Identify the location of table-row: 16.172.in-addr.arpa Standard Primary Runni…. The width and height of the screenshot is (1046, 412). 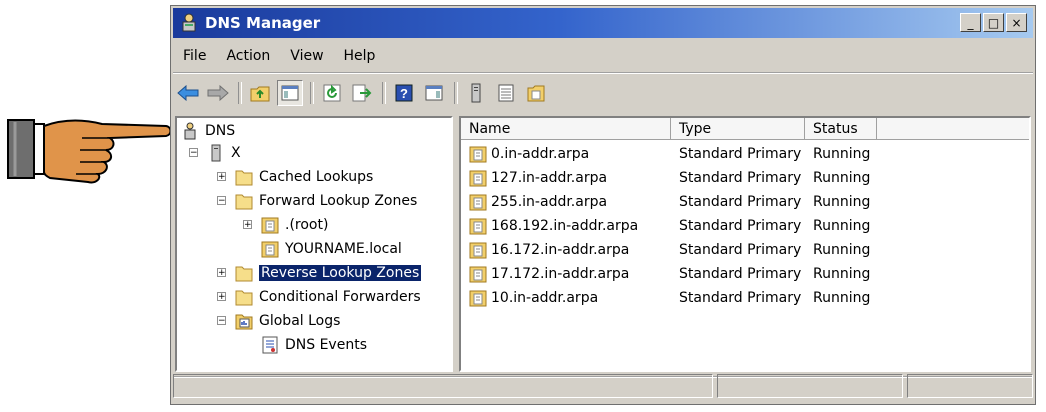
(673, 250).